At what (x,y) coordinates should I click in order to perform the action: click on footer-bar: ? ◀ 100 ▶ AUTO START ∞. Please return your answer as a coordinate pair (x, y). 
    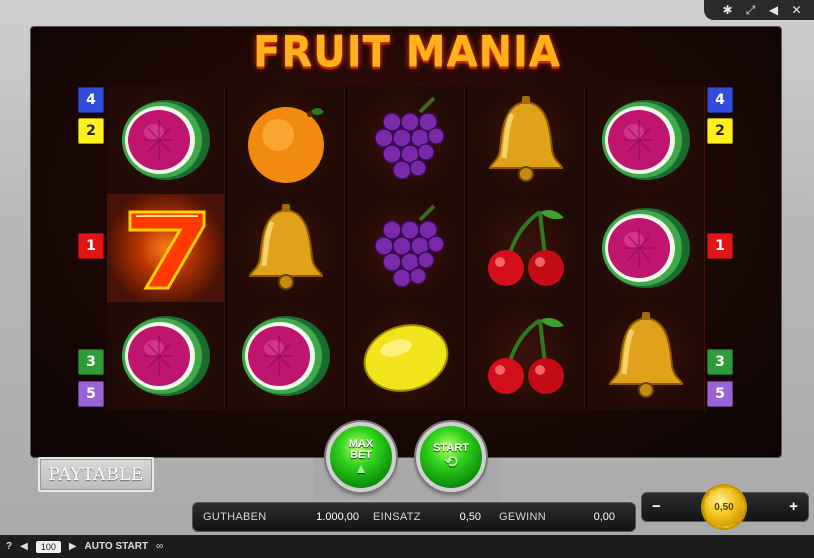
    Looking at the image, I should click on (407, 546).